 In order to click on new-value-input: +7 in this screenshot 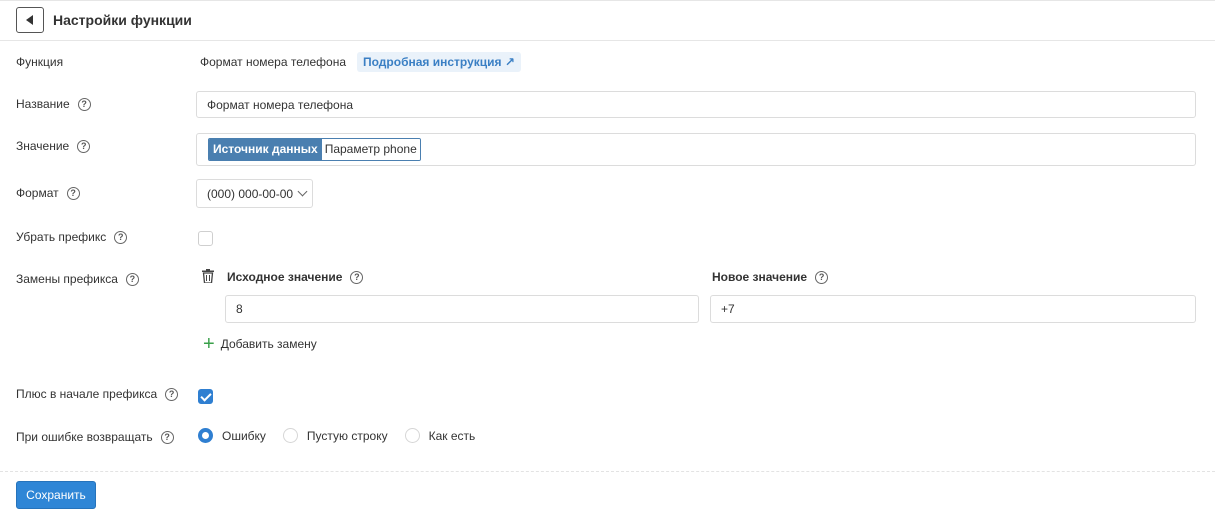, I will do `click(953, 309)`.